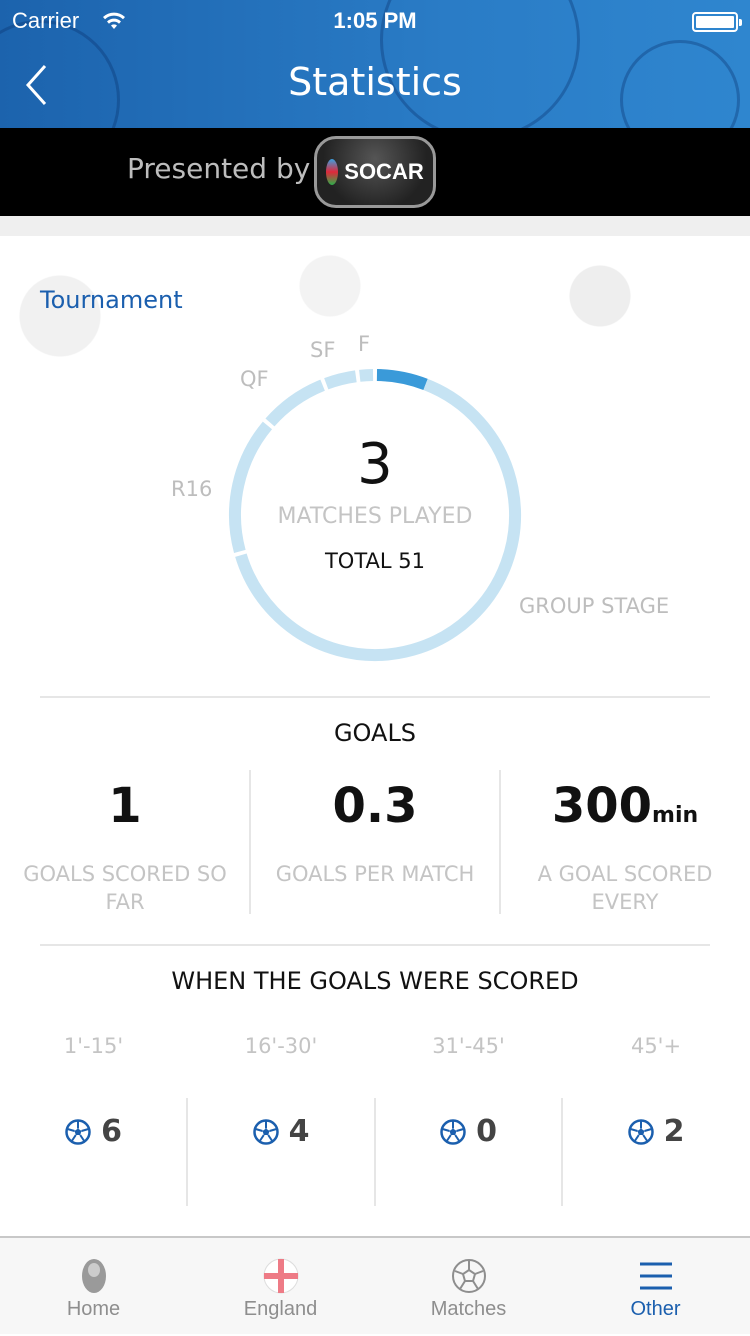  Describe the element at coordinates (93, 1091) in the screenshot. I see `goal-time-column: 1'-15' 6` at that location.